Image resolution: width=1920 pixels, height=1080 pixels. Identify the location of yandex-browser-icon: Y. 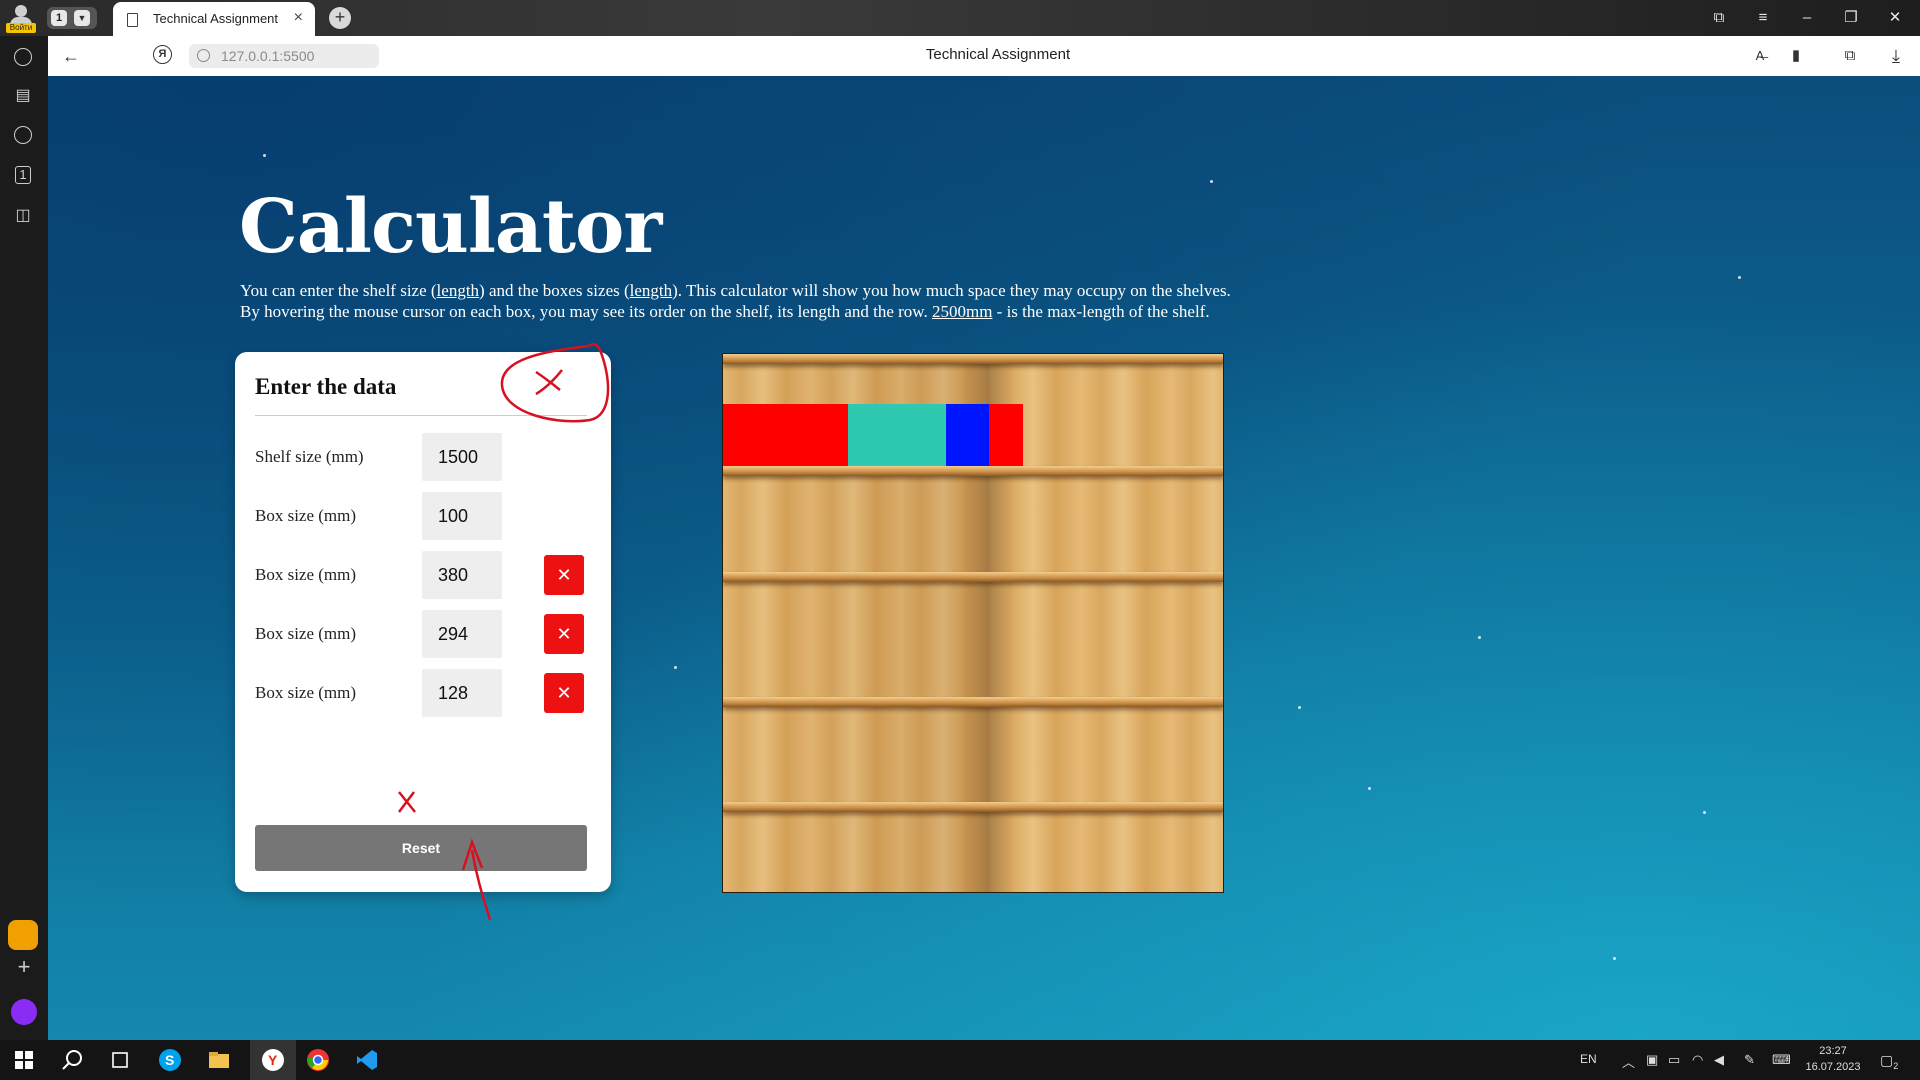
(273, 1060).